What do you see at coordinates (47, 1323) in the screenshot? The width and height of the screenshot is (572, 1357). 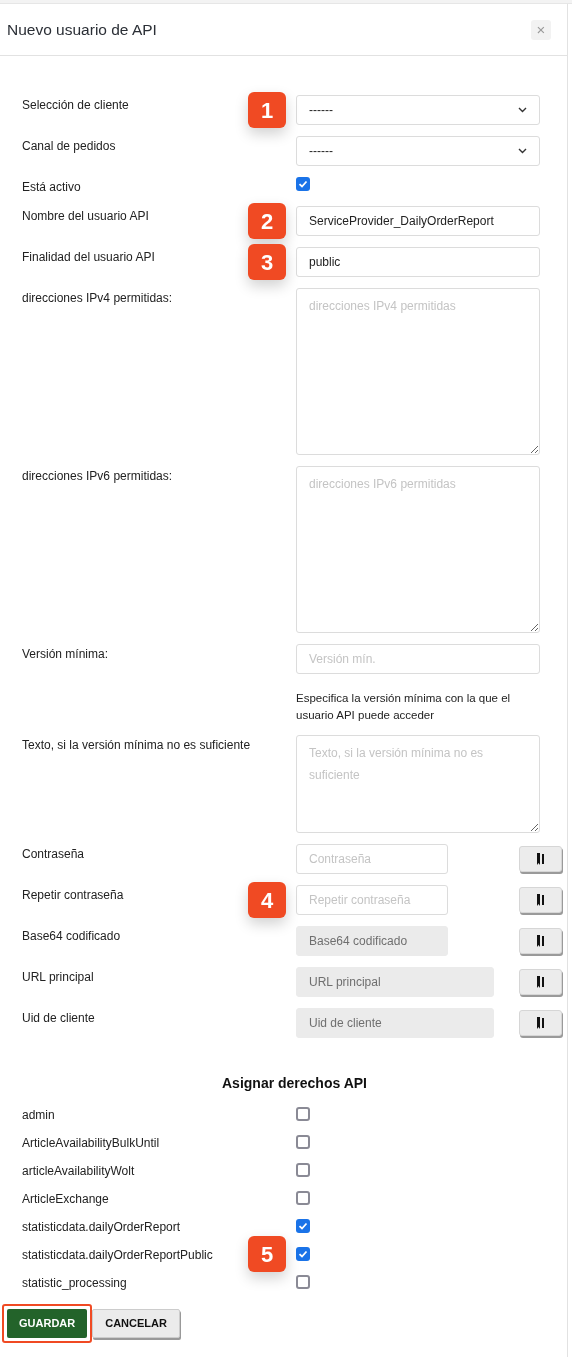 I see `save-button: GUARDAR` at bounding box center [47, 1323].